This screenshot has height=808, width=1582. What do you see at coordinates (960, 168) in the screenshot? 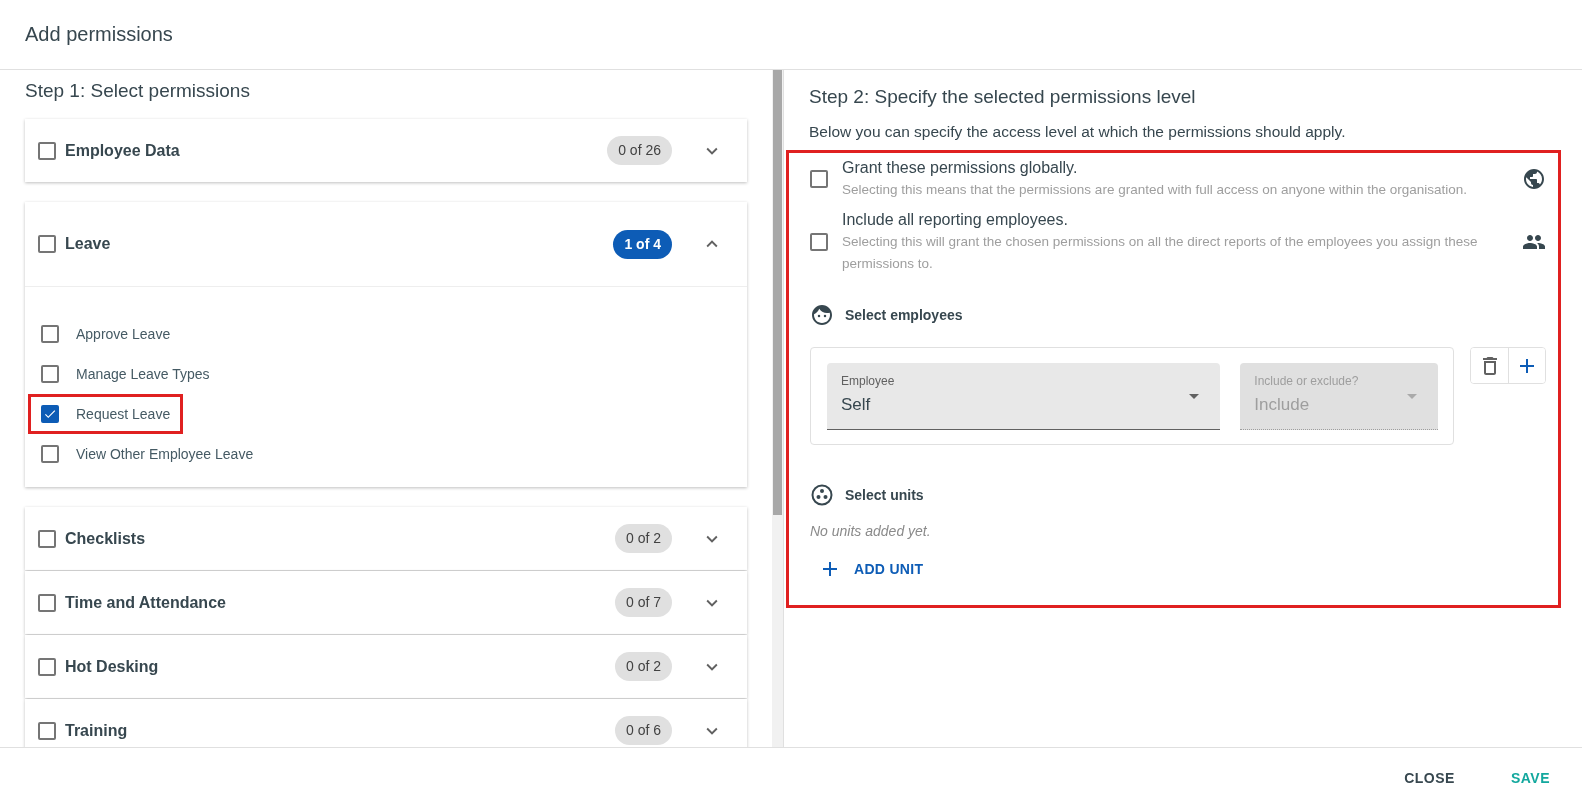
I see `option-title: Grant these permissions globally.` at bounding box center [960, 168].